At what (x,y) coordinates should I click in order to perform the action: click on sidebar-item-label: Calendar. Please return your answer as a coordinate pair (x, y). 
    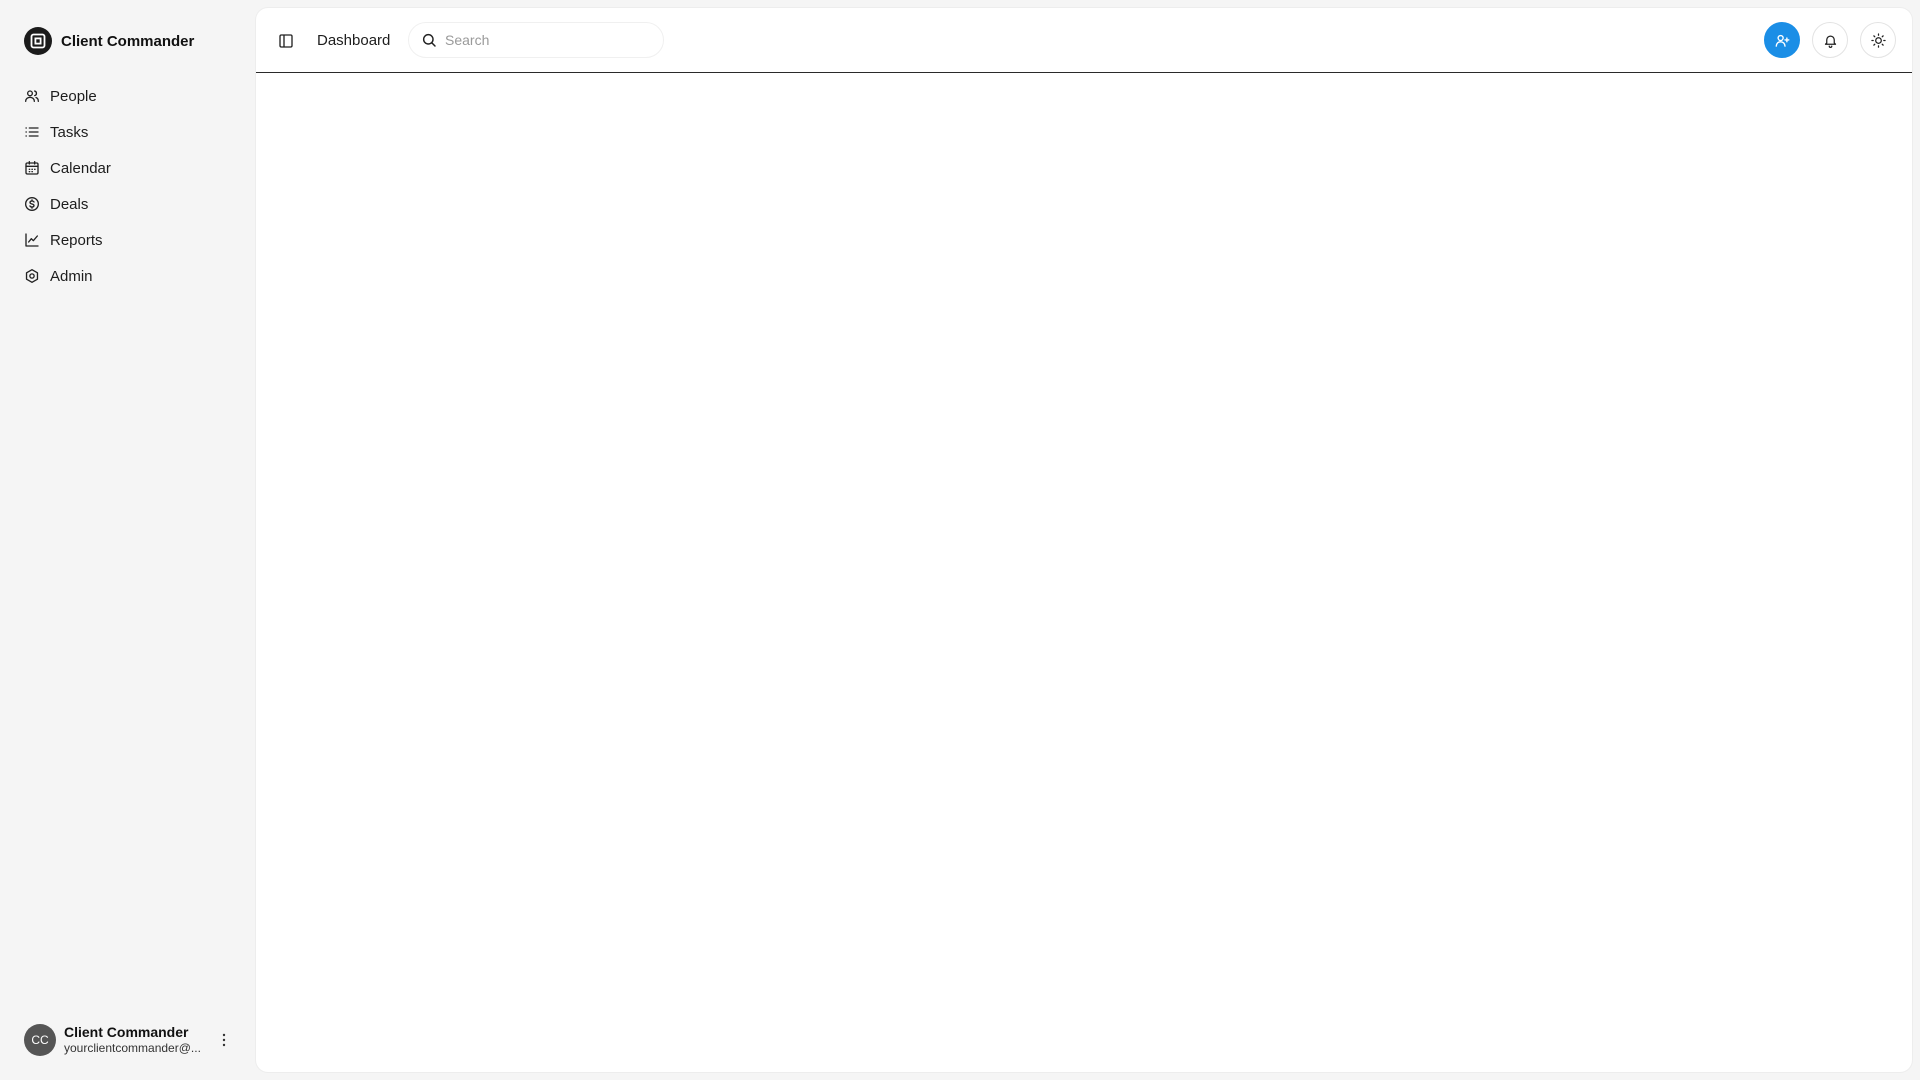
    Looking at the image, I should click on (80, 168).